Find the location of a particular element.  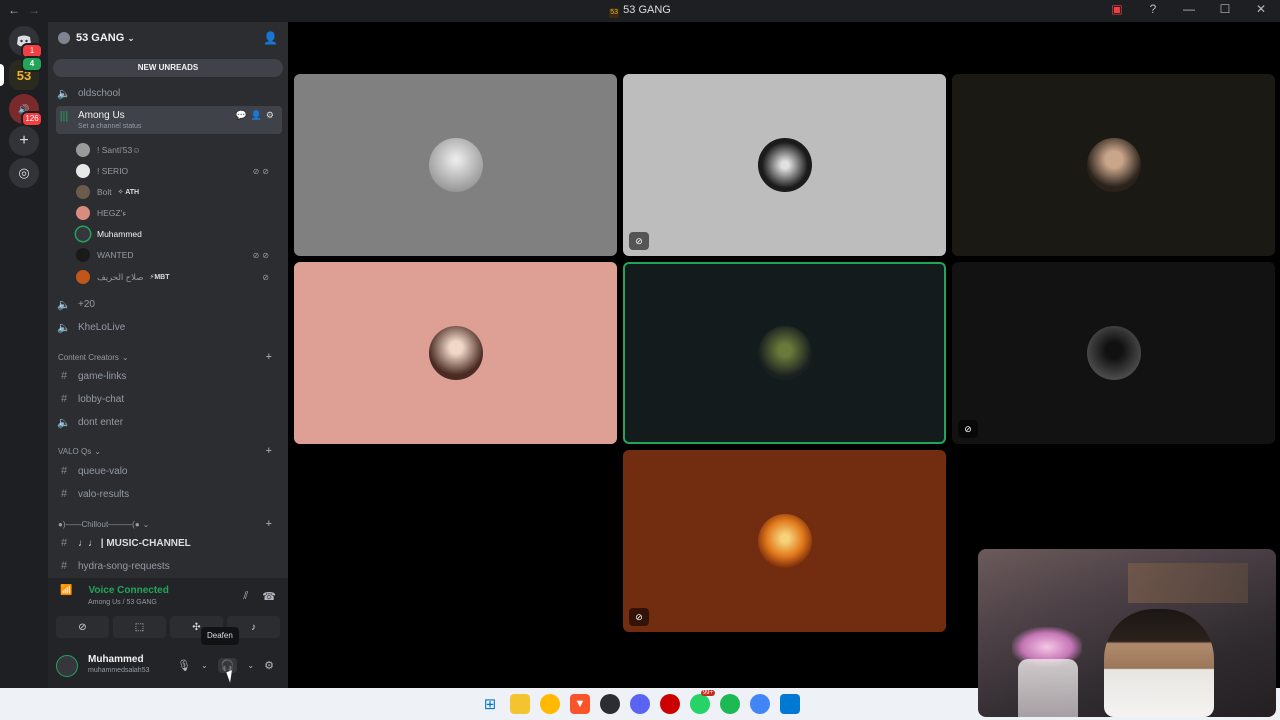

channel-valo-results: # valo-results is located at coordinates (169, 494).